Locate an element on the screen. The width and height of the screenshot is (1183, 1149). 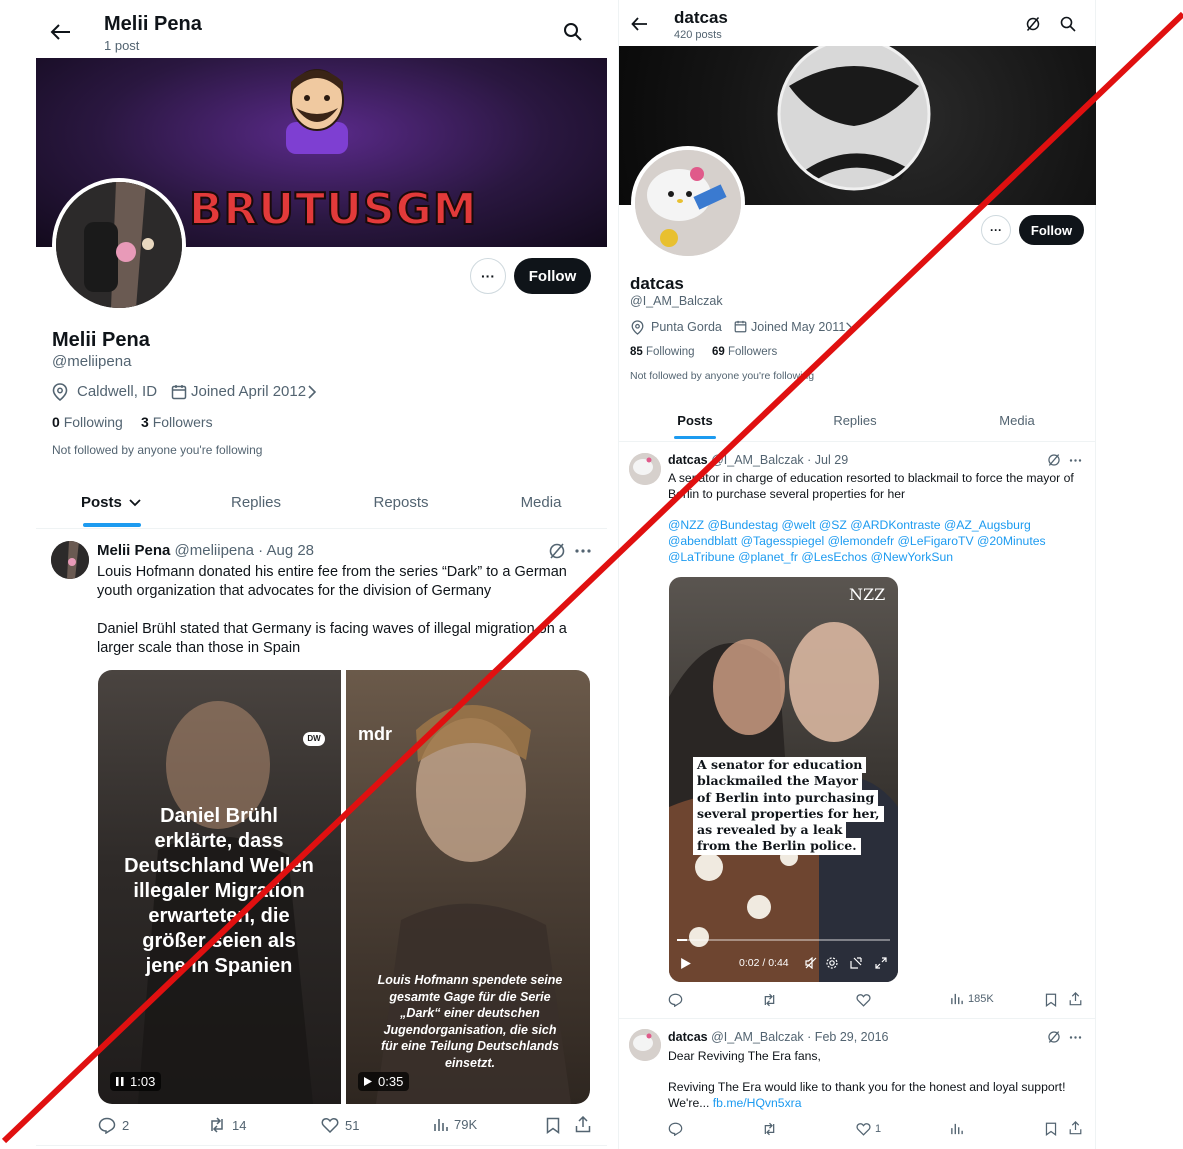
caption-line: of Berlin into purchasing is located at coordinates (786, 797).